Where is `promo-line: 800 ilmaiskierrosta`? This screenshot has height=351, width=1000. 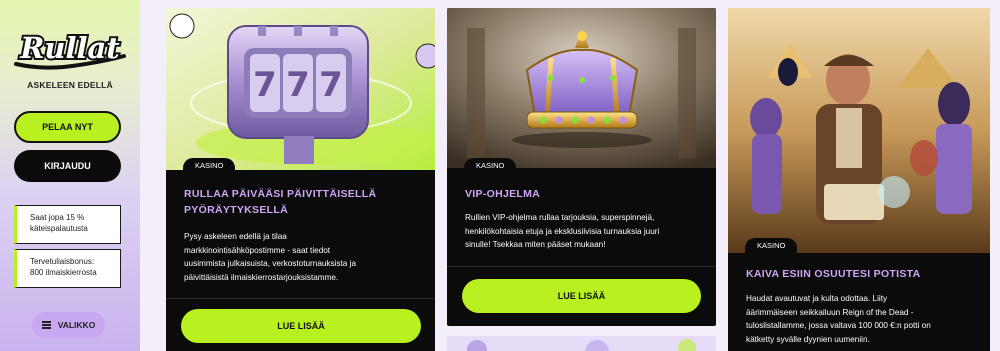 promo-line: 800 ilmaiskierrosta is located at coordinates (63, 272).